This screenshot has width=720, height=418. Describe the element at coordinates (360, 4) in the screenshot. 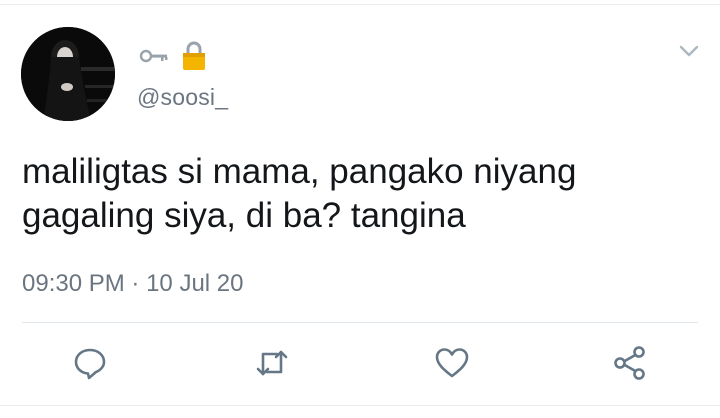

I see `top-border` at that location.